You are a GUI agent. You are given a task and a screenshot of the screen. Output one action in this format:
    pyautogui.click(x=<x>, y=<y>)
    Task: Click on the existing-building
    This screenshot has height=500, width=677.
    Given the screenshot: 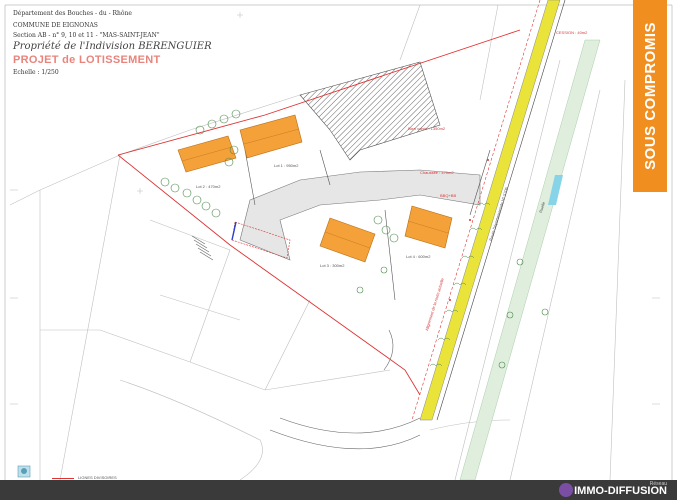 What is the action you would take?
    pyautogui.click(x=370, y=111)
    